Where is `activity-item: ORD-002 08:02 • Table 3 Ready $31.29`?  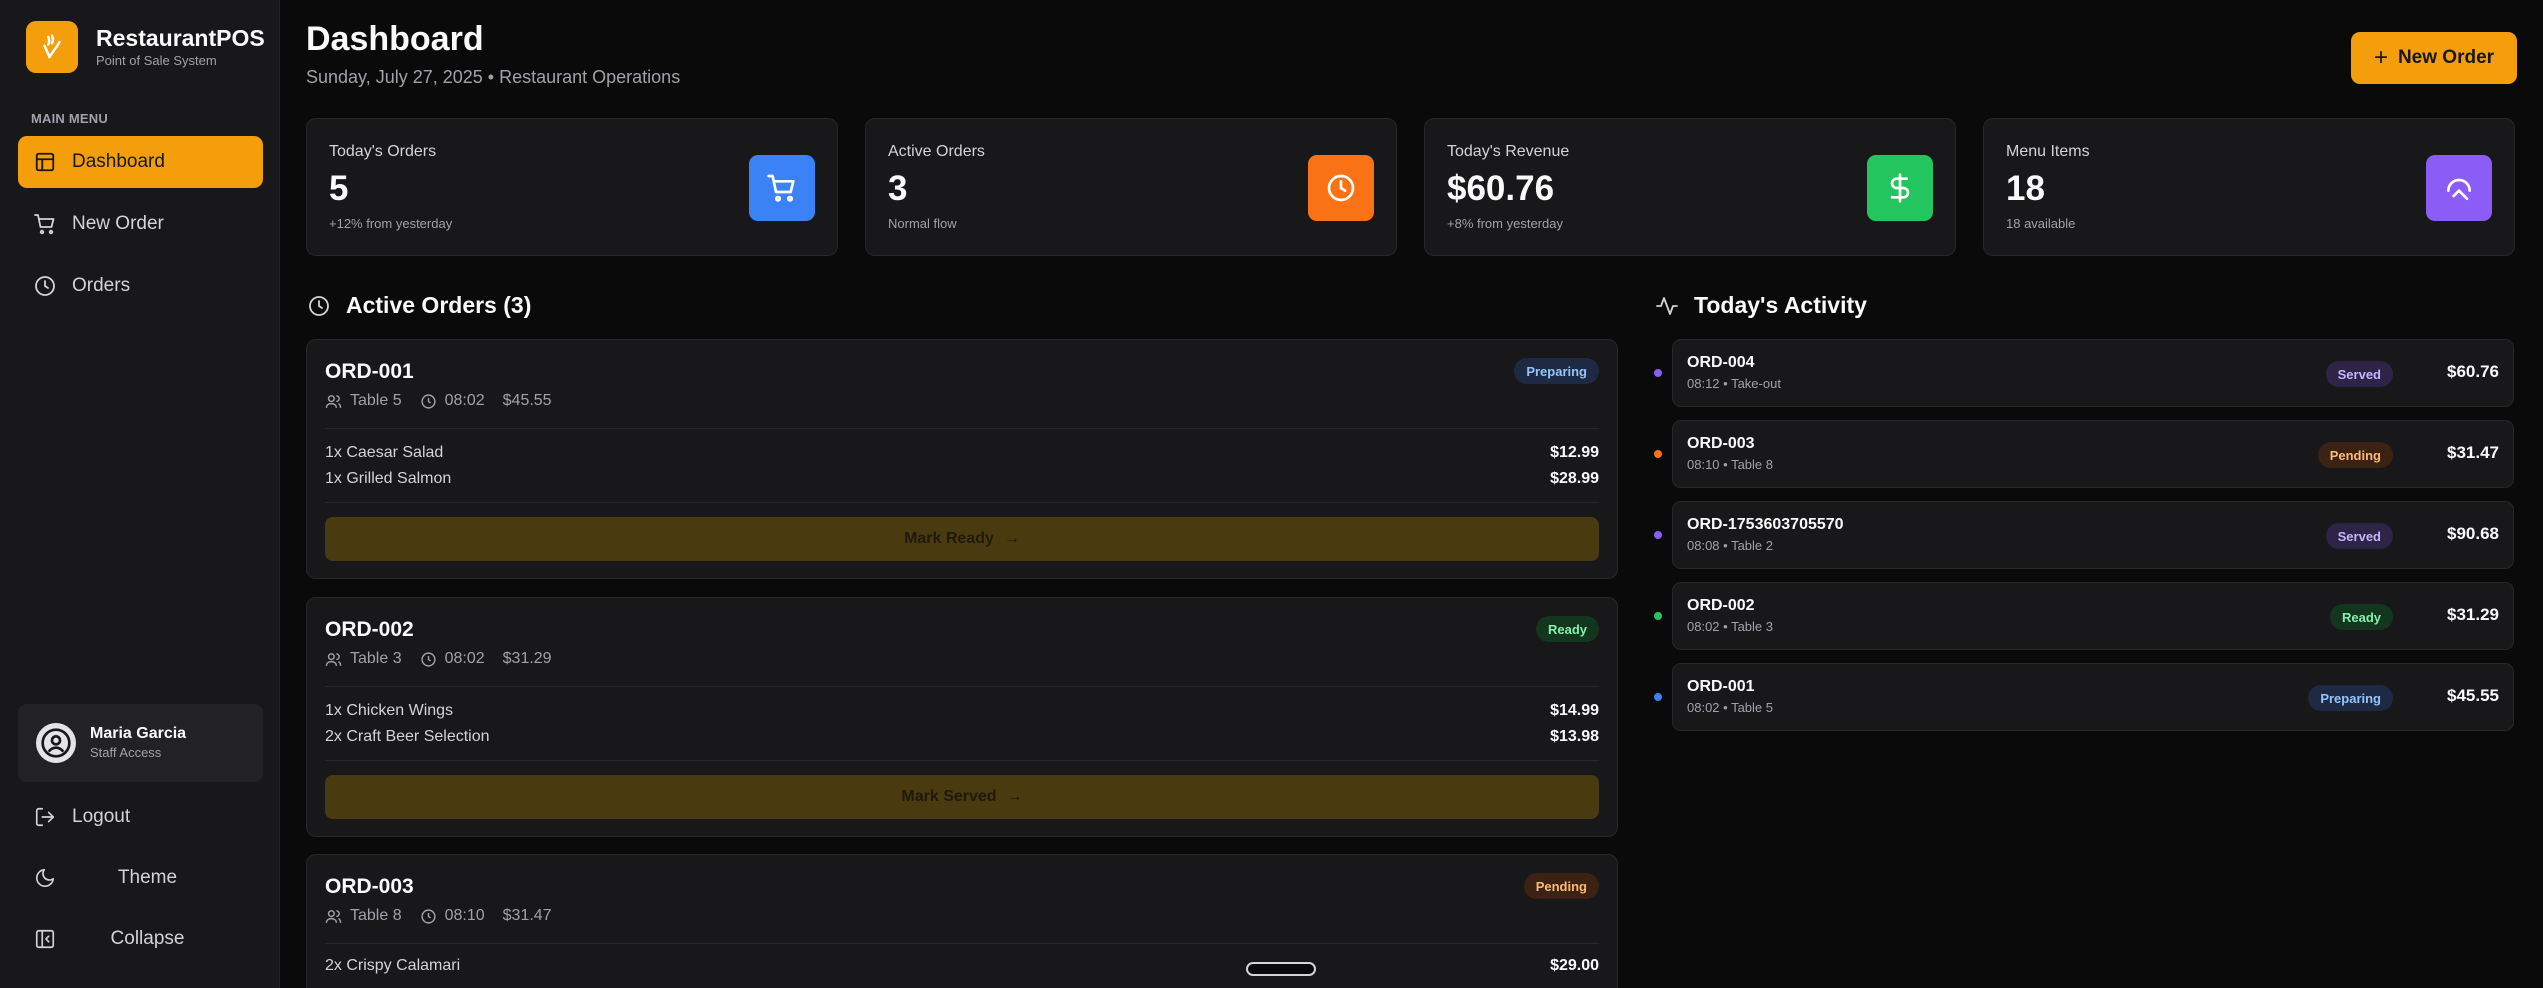
activity-item: ORD-002 08:02 • Table 3 Ready $31.29 is located at coordinates (2084, 616).